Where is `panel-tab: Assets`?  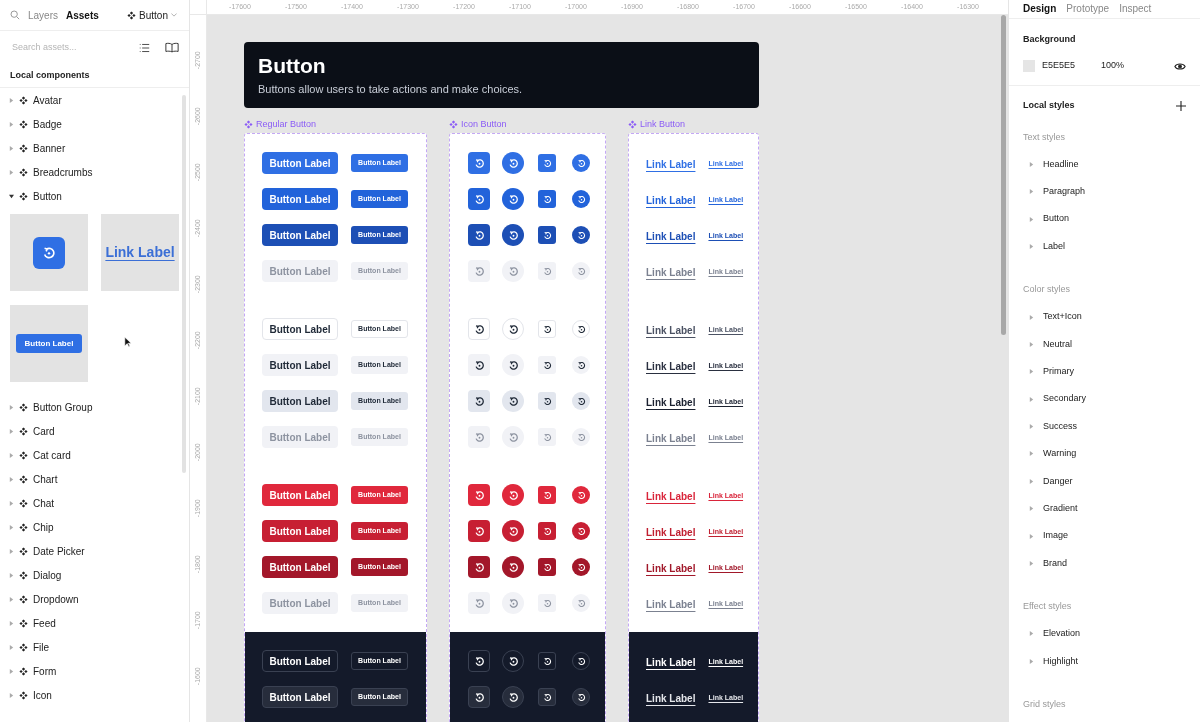
panel-tab: Assets is located at coordinates (82, 15).